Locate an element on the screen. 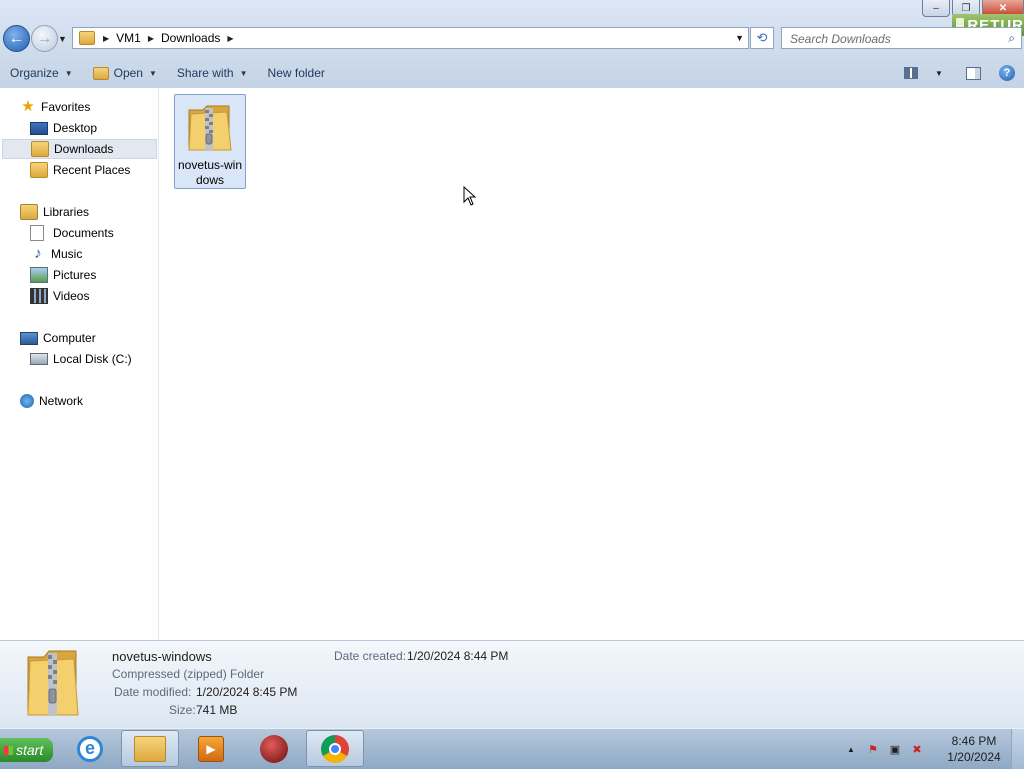 Image resolution: width=1024 pixels, height=769 pixels. show-desktop-button is located at coordinates (1017, 749).